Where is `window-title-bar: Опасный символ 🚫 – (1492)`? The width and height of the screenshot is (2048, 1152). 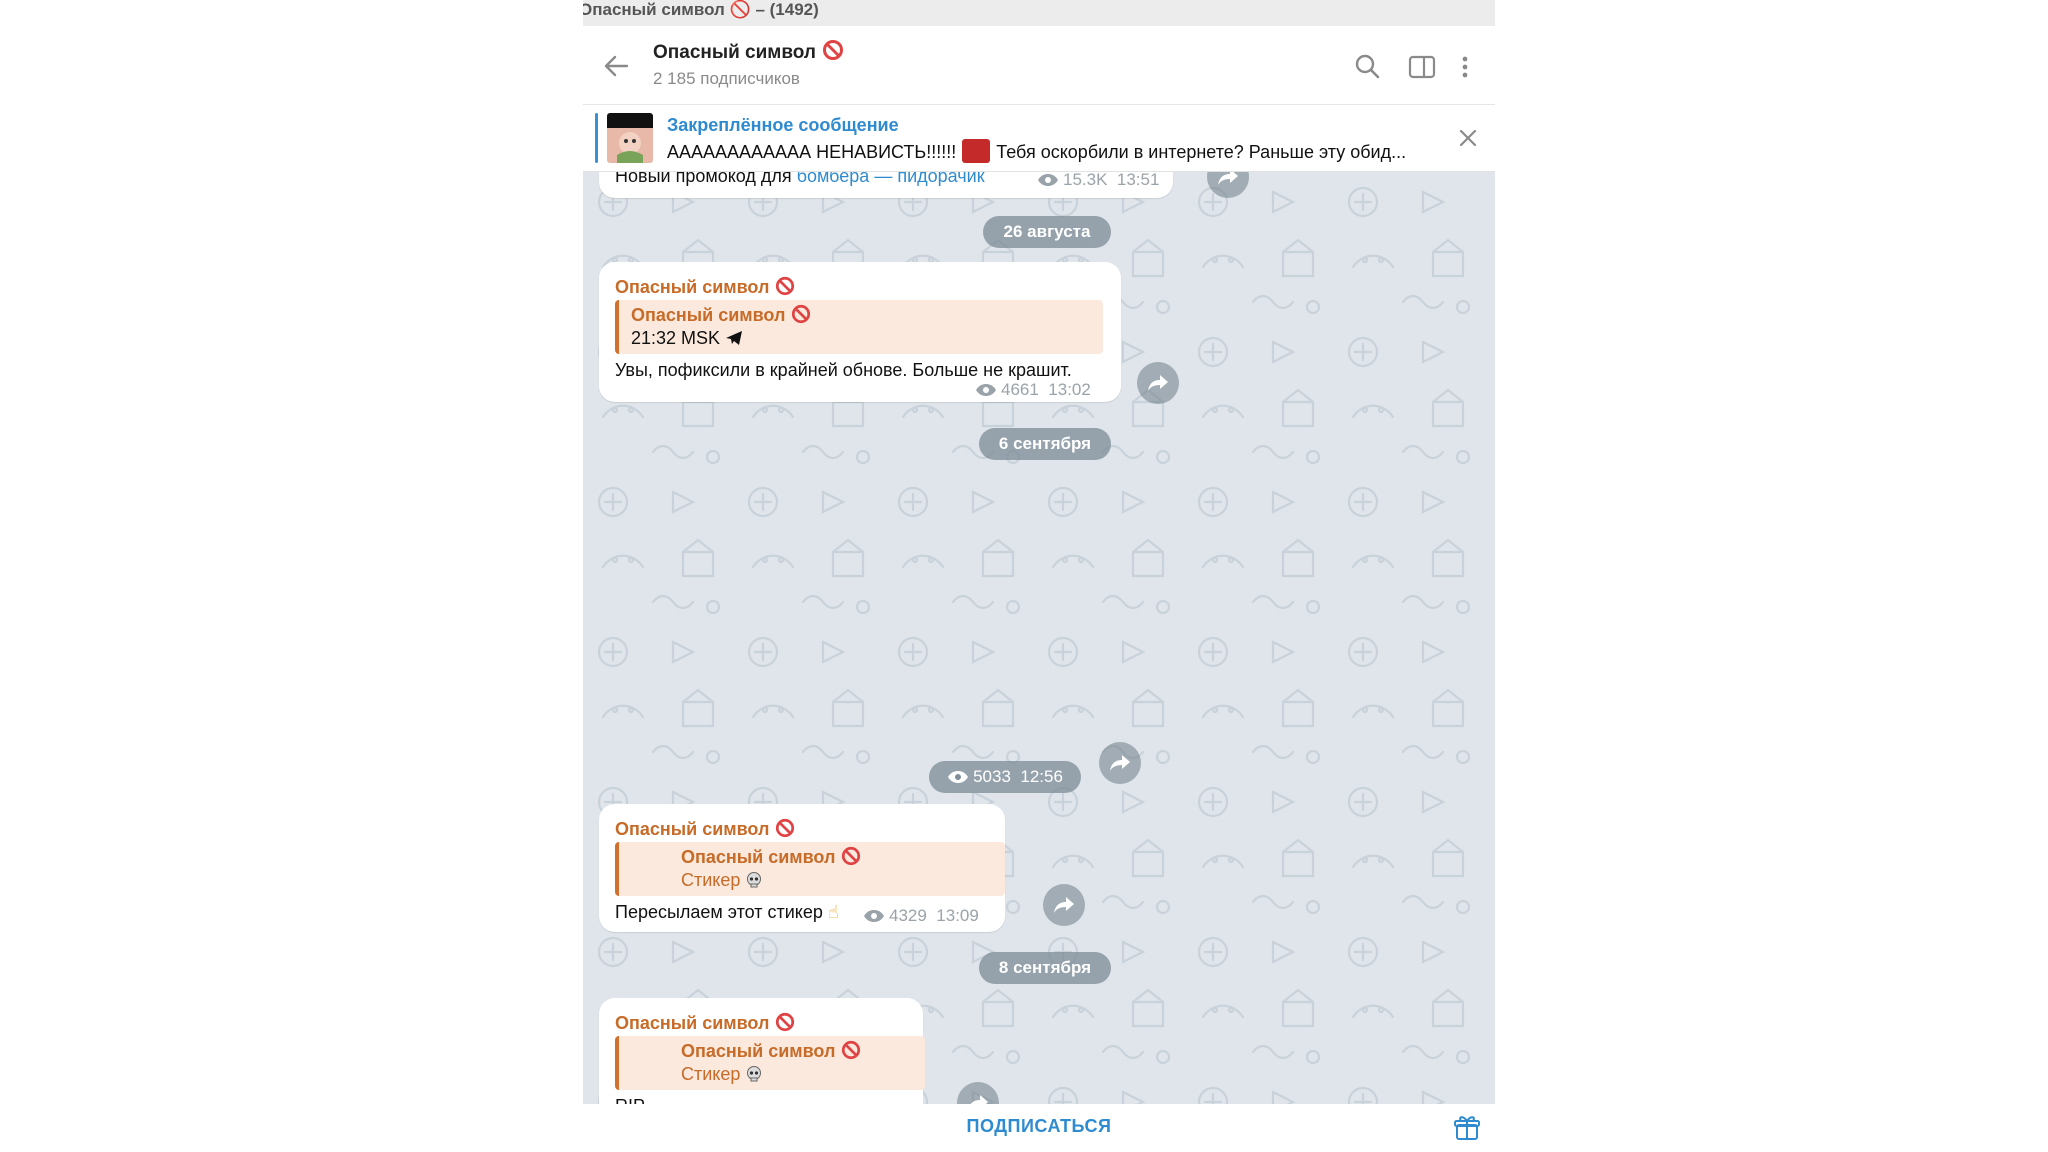
window-title-bar: Опасный символ 🚫 – (1492) is located at coordinates (1039, 13).